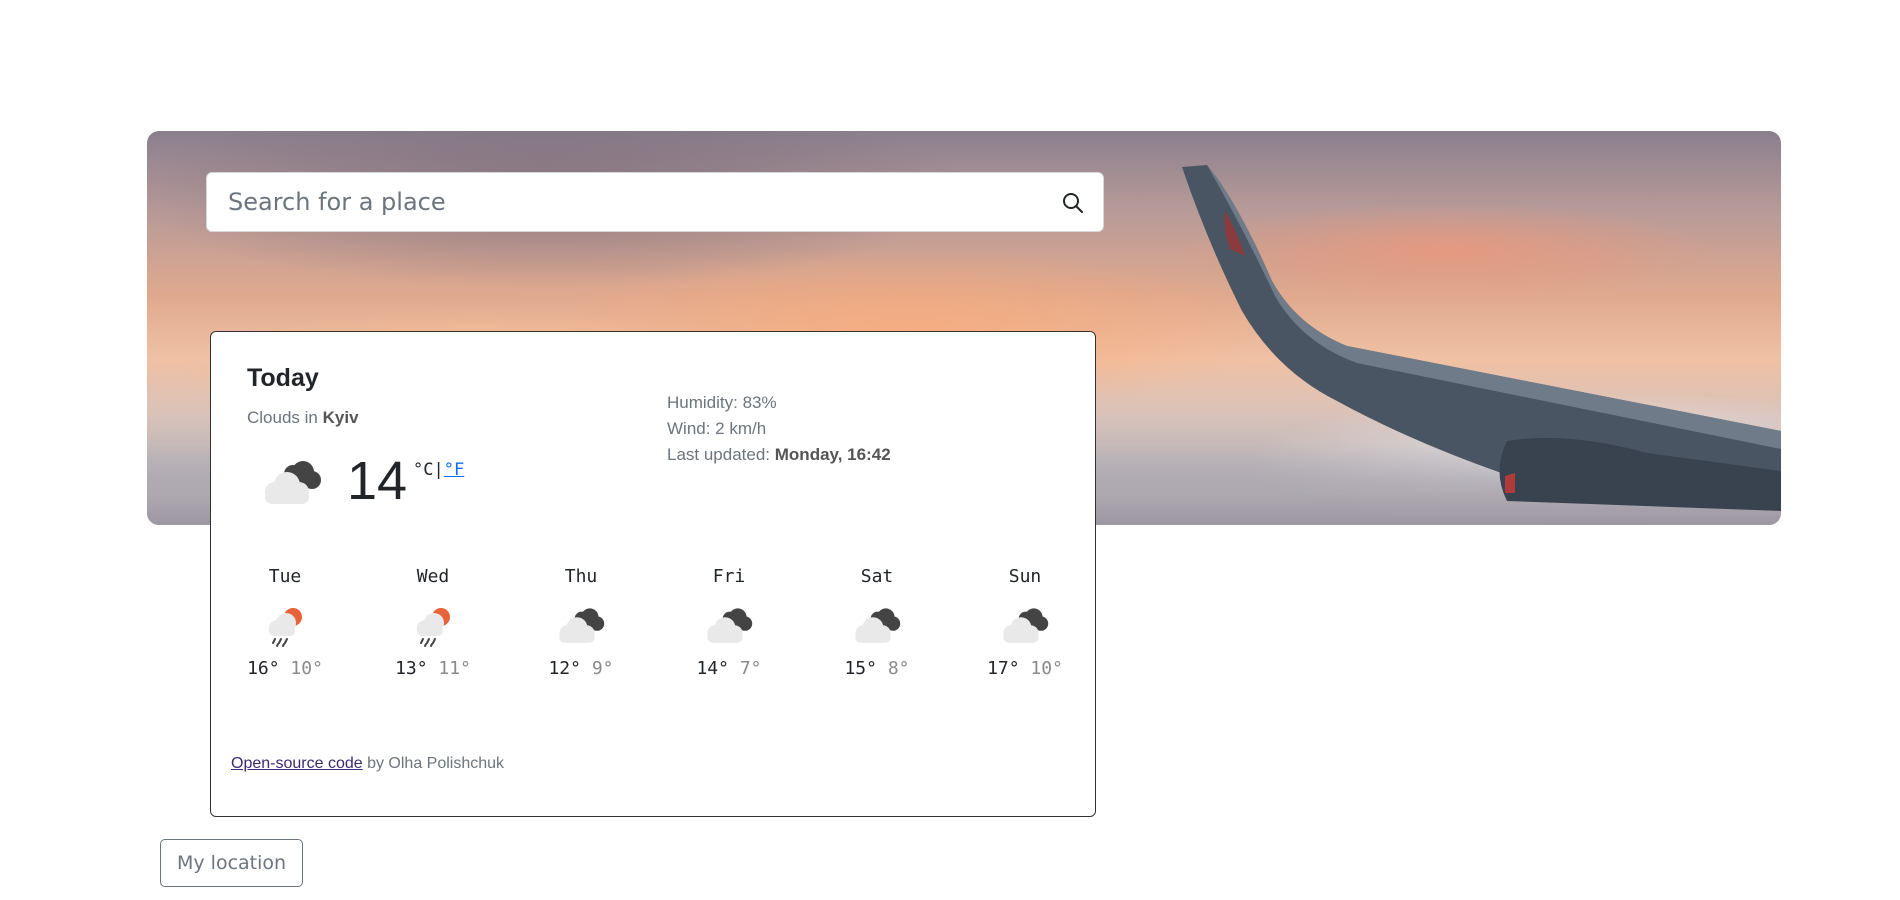  I want to click on current-temperature: 14, so click(377, 481).